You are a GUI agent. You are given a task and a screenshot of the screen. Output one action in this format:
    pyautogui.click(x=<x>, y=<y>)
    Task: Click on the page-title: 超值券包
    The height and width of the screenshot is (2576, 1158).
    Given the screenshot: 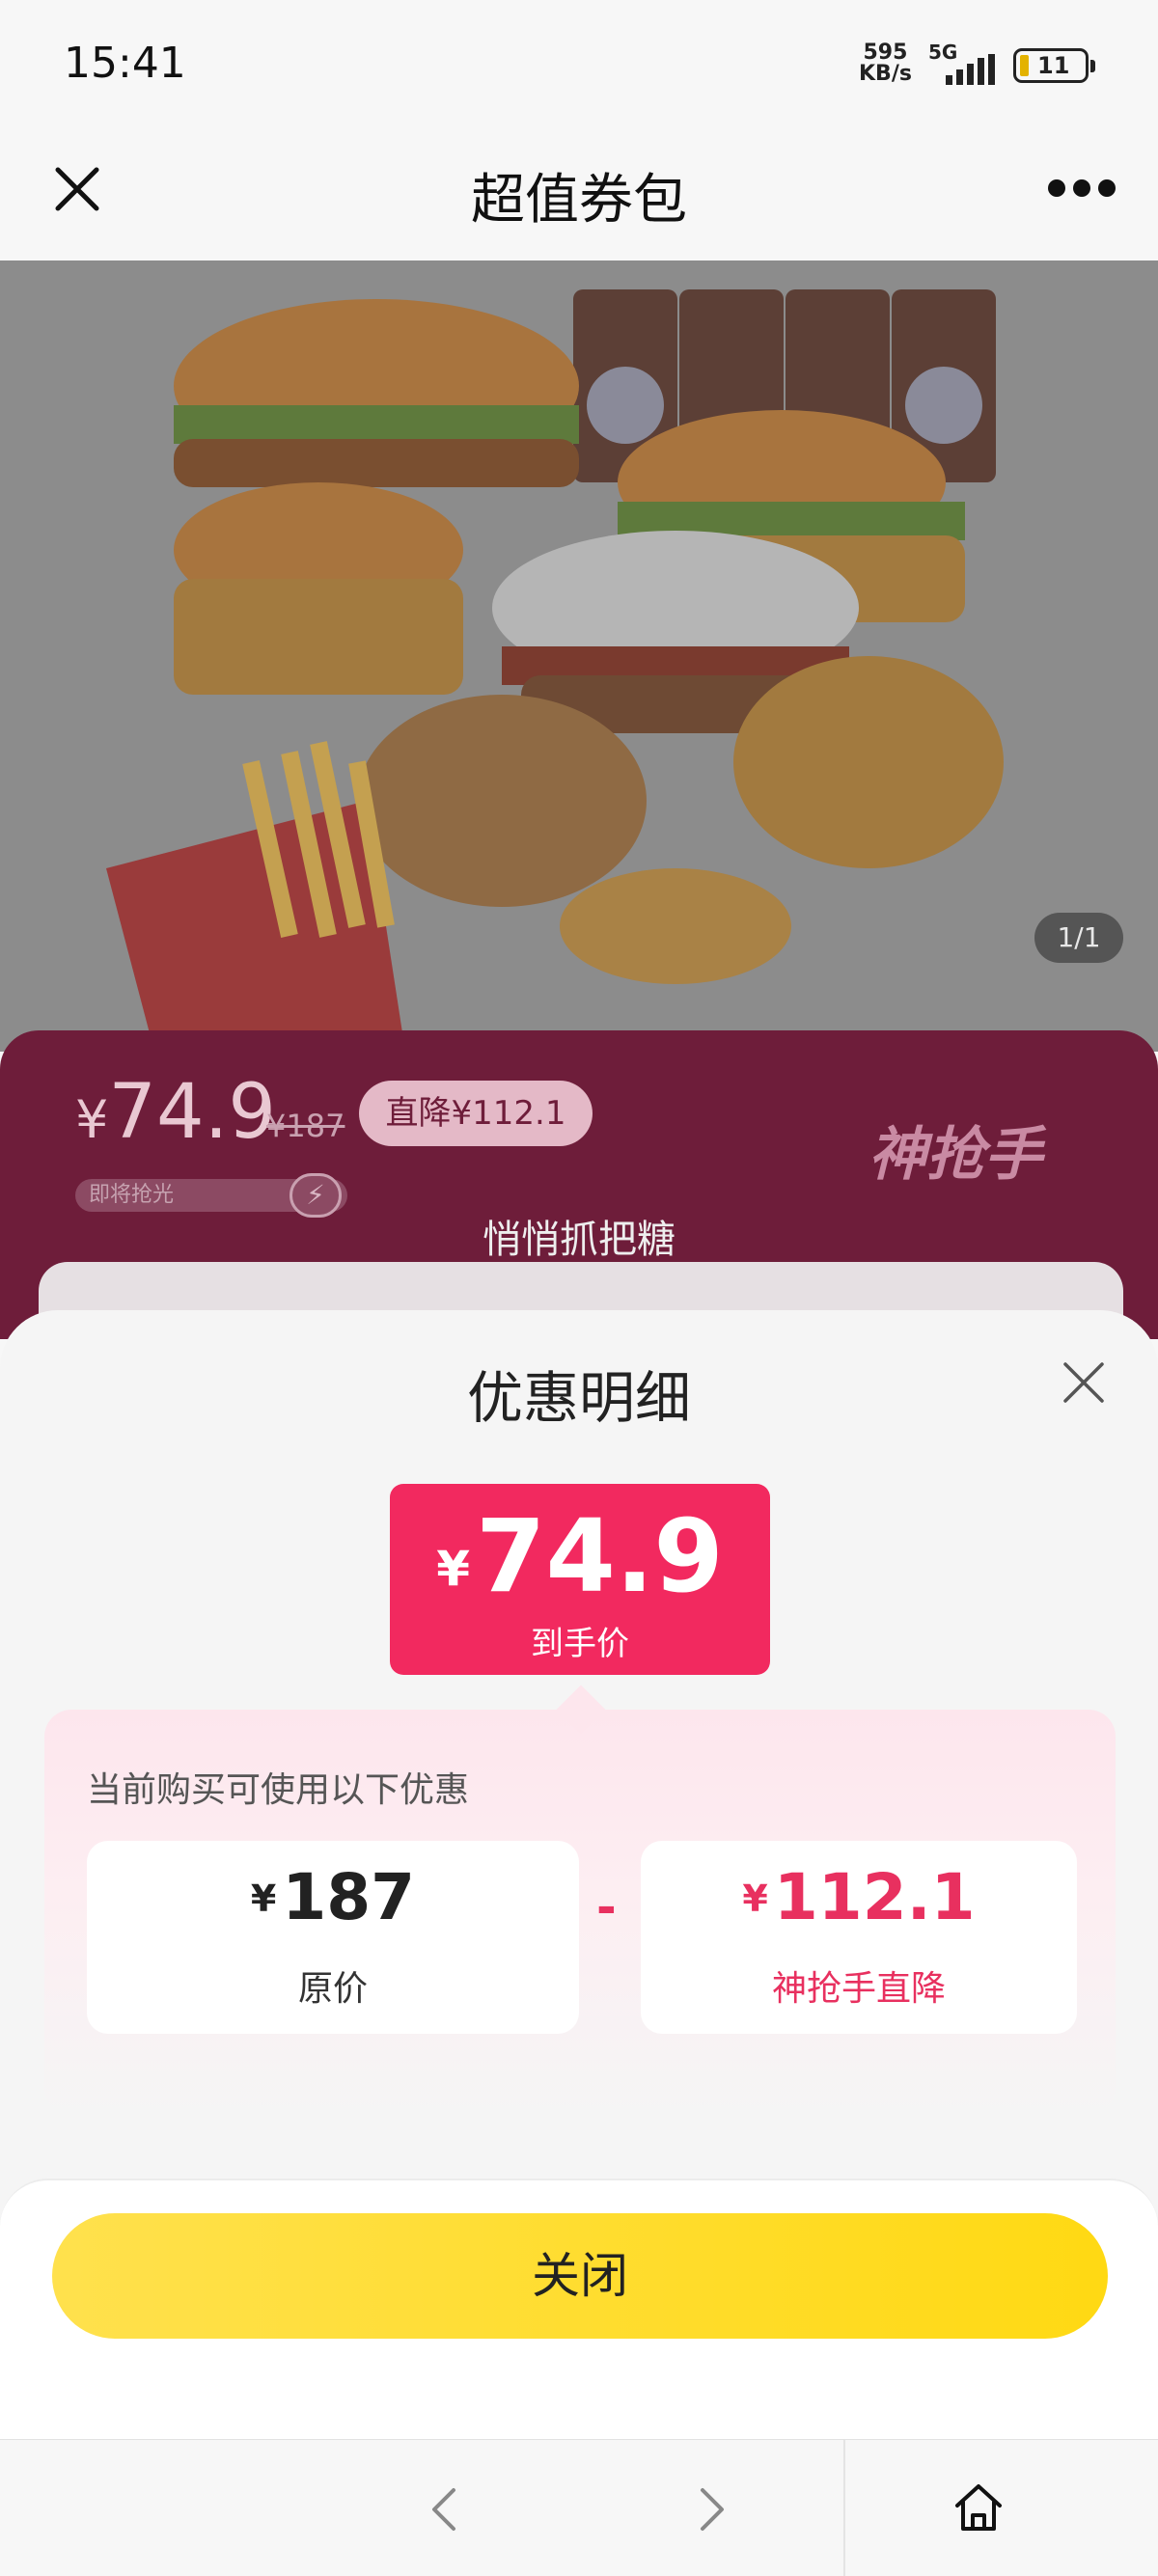 What is the action you would take?
    pyautogui.click(x=579, y=200)
    